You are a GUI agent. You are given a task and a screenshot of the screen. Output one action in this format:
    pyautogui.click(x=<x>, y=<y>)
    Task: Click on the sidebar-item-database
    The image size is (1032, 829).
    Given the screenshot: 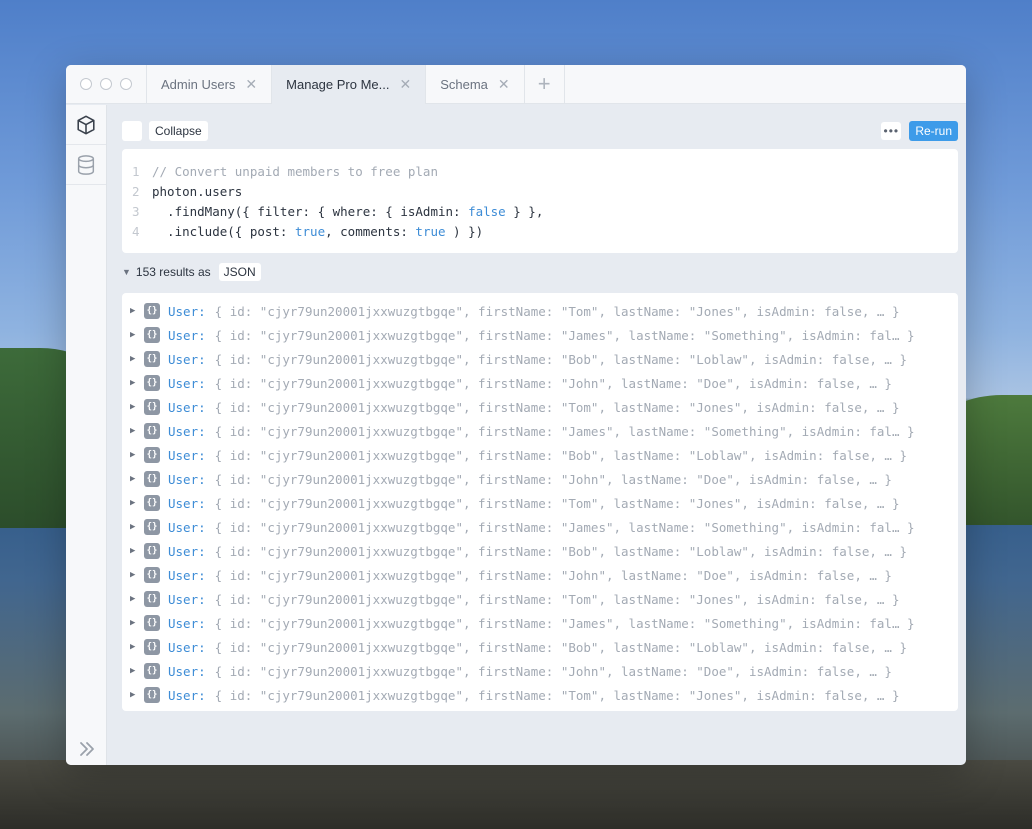 What is the action you would take?
    pyautogui.click(x=86, y=165)
    